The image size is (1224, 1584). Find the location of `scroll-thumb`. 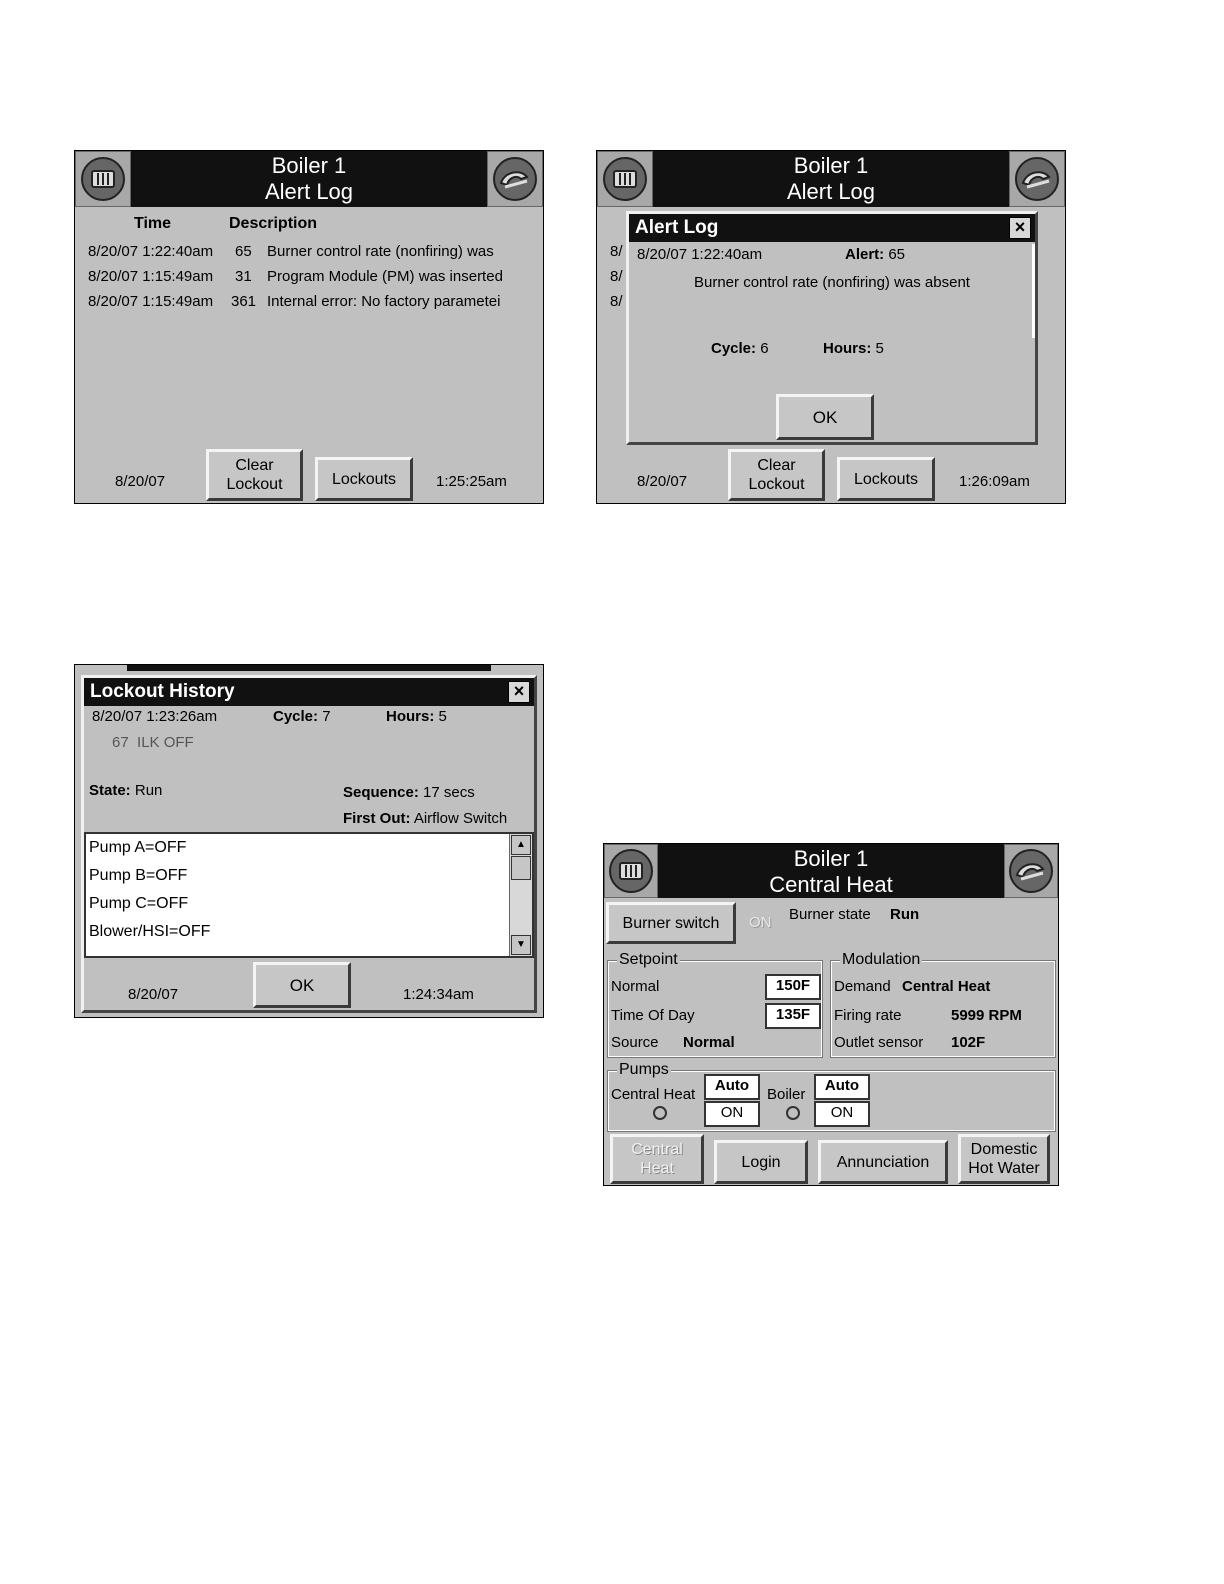

scroll-thumb is located at coordinates (521, 868).